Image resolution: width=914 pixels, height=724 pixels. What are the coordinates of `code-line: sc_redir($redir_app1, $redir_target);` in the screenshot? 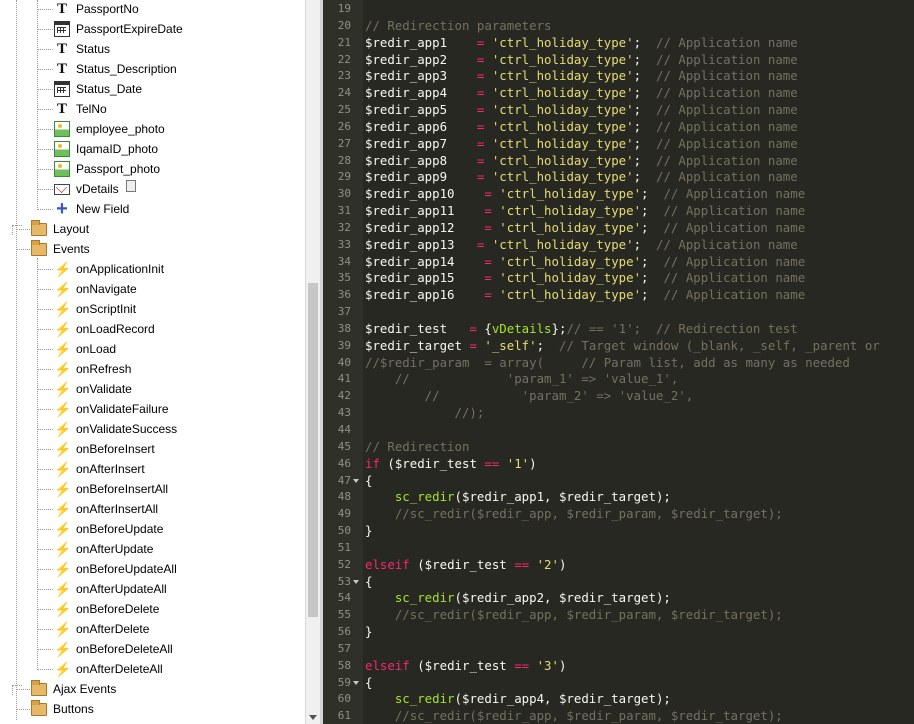 It's located at (518, 496).